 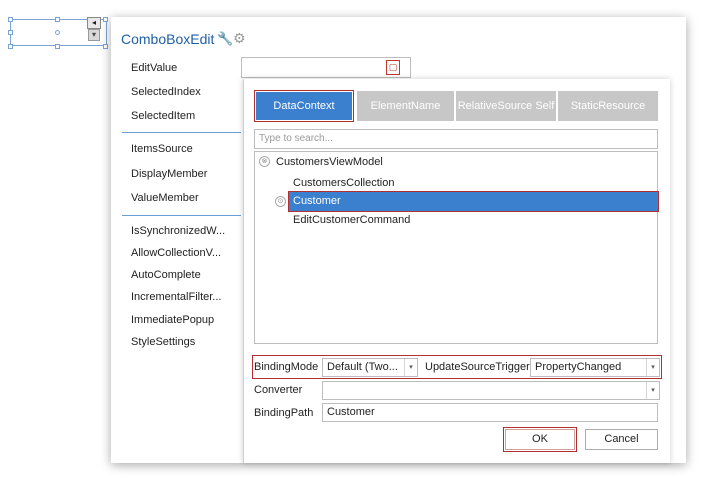 What do you see at coordinates (94, 35) in the screenshot?
I see `dropdown-arrow-icon: ▾` at bounding box center [94, 35].